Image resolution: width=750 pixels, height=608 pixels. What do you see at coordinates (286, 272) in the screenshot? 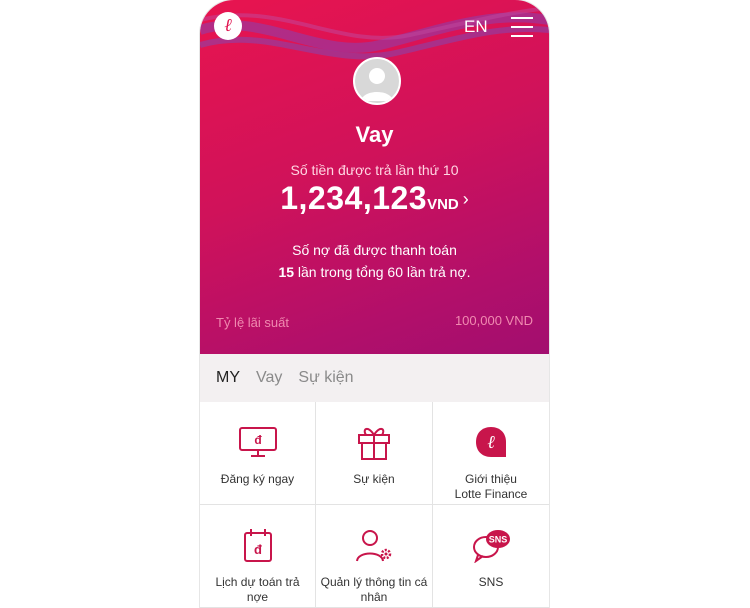
I see `paid-count: 15` at bounding box center [286, 272].